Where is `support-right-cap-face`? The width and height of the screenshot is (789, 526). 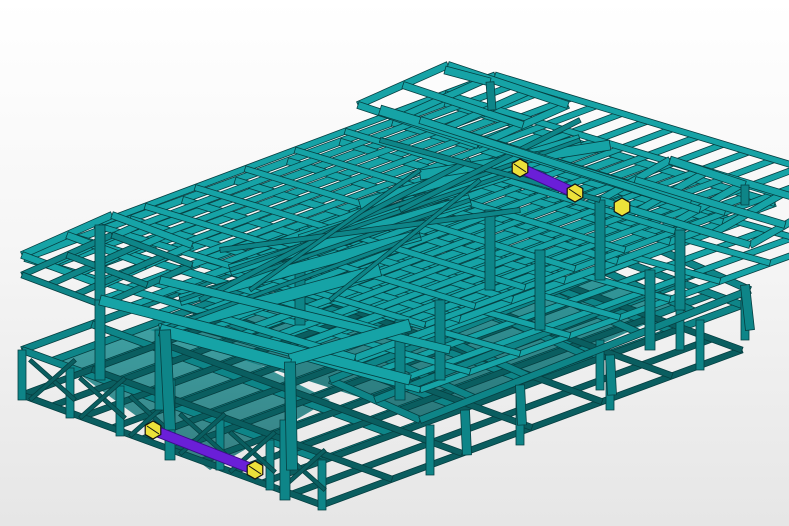
support-right-cap-face is located at coordinates (622, 207).